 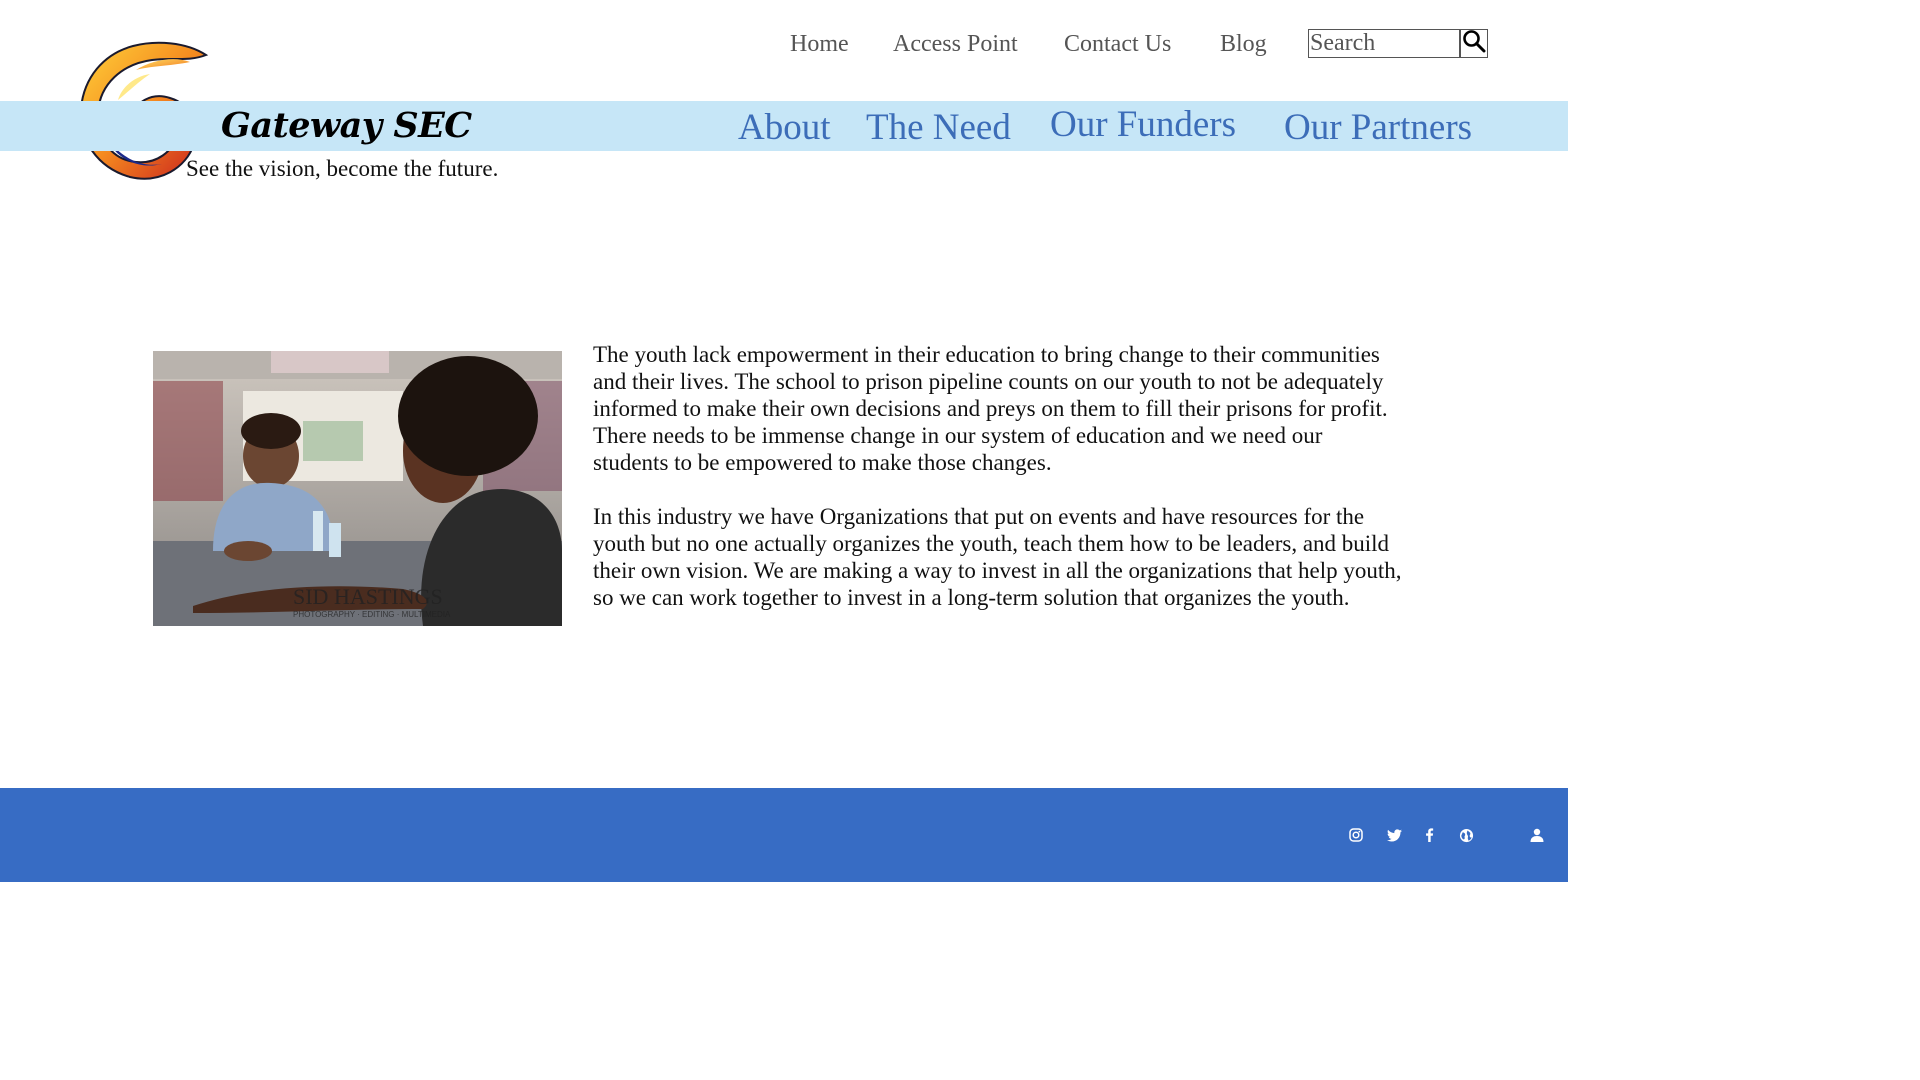 What do you see at coordinates (819, 44) in the screenshot?
I see `nav-home: Home` at bounding box center [819, 44].